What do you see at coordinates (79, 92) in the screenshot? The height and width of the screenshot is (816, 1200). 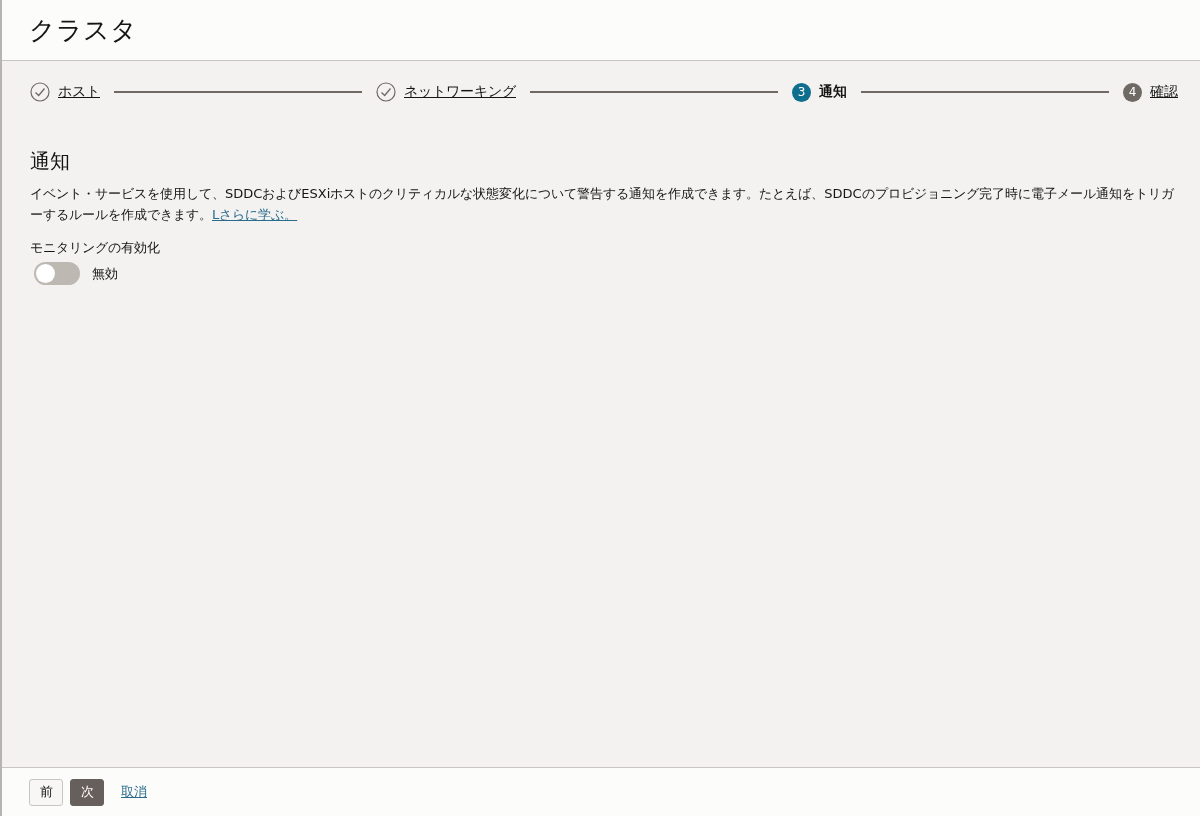 I see `step-link: ホスト` at bounding box center [79, 92].